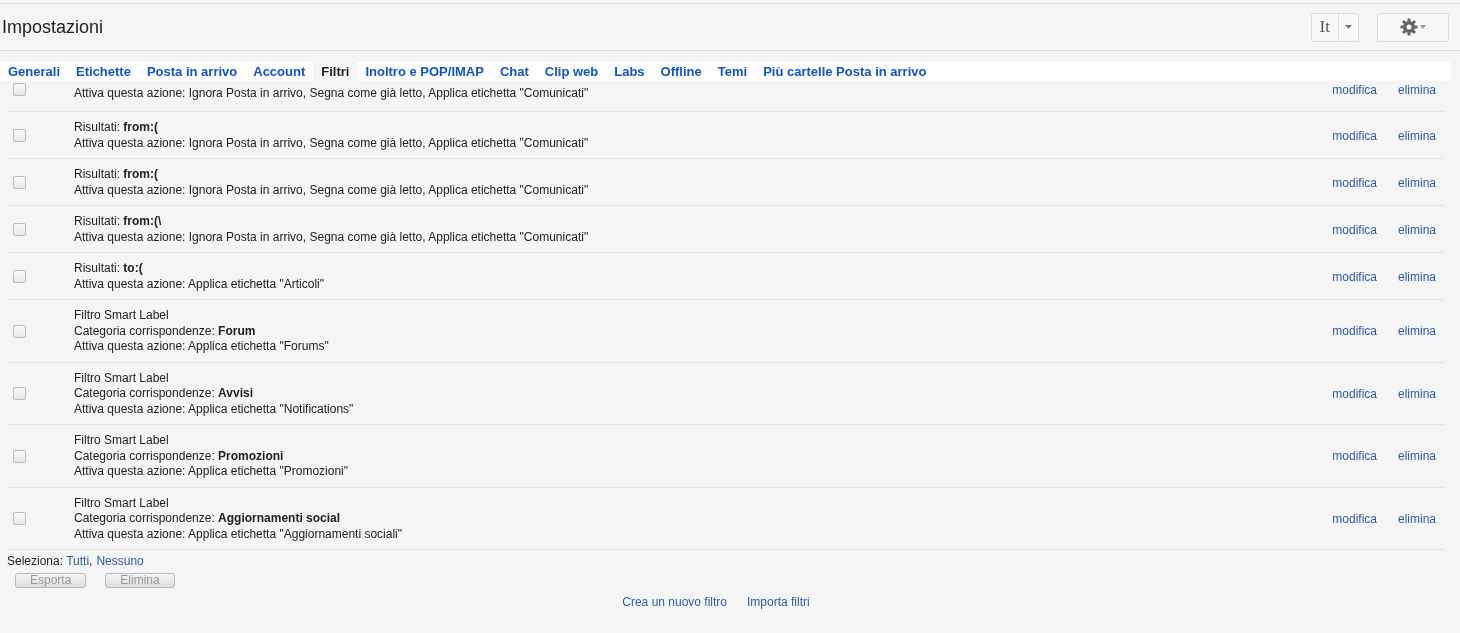  Describe the element at coordinates (736, 71) in the screenshot. I see `settings-tab: Temi` at that location.